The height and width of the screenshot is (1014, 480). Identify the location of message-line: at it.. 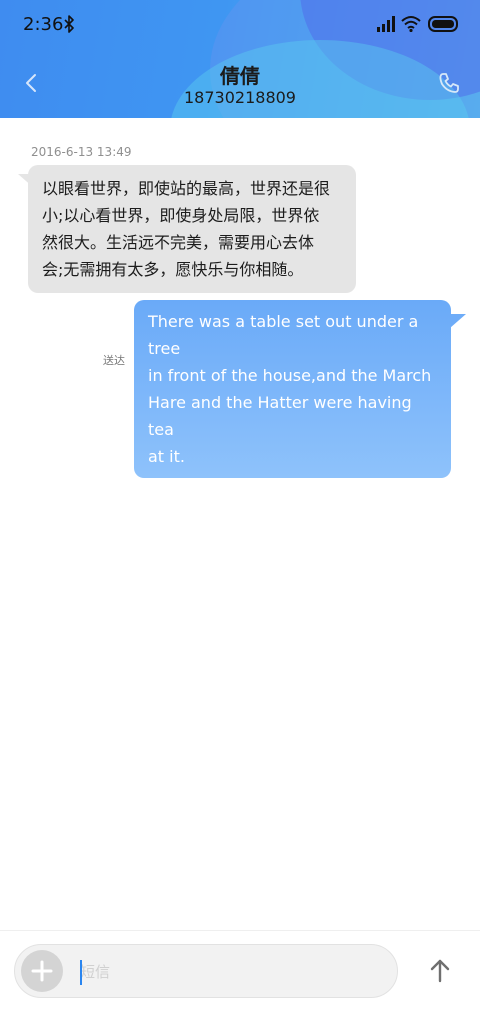
(166, 456).